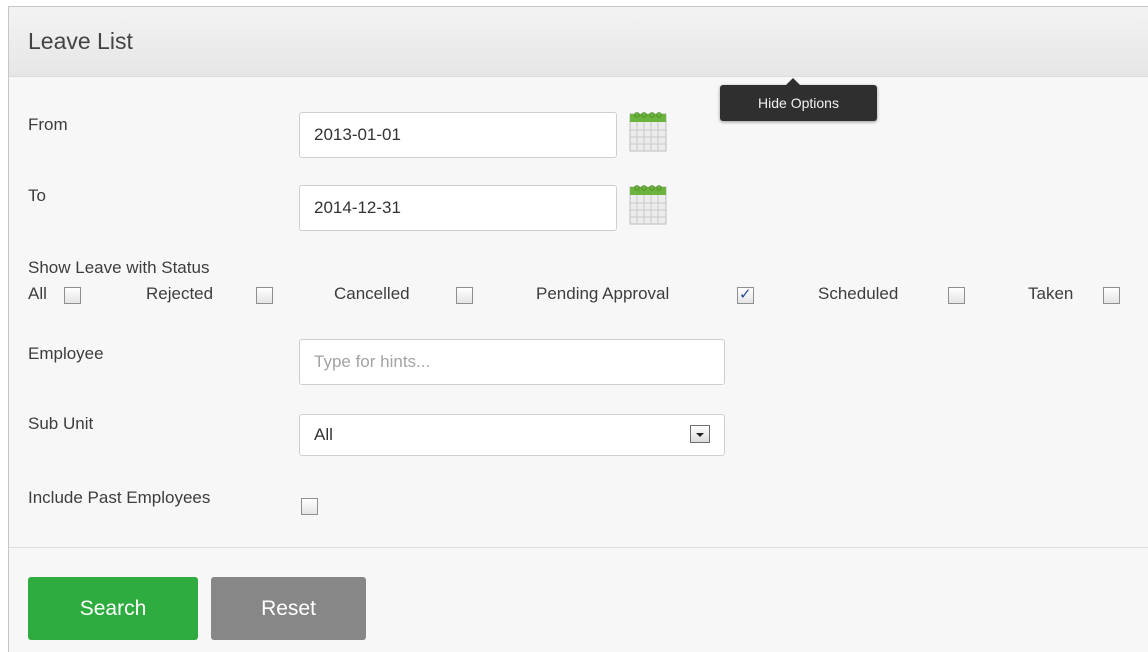 This screenshot has height=652, width=1148. Describe the element at coordinates (61, 423) in the screenshot. I see `sub-unit-label: Sub Unit` at that location.